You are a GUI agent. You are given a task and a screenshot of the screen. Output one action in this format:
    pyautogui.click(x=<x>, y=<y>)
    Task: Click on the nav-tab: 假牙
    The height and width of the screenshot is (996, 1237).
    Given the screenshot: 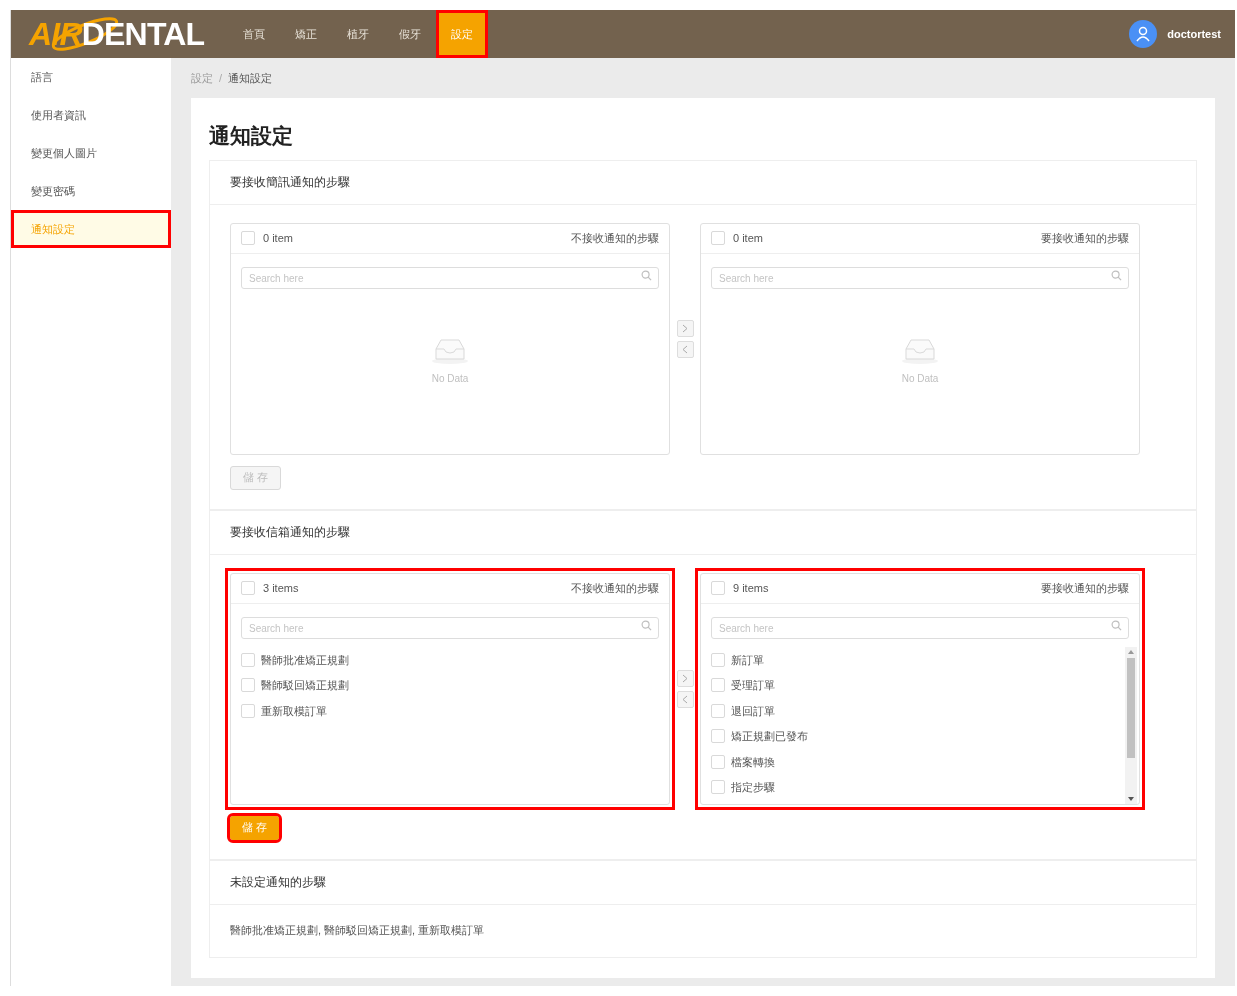 What is the action you would take?
    pyautogui.click(x=410, y=34)
    